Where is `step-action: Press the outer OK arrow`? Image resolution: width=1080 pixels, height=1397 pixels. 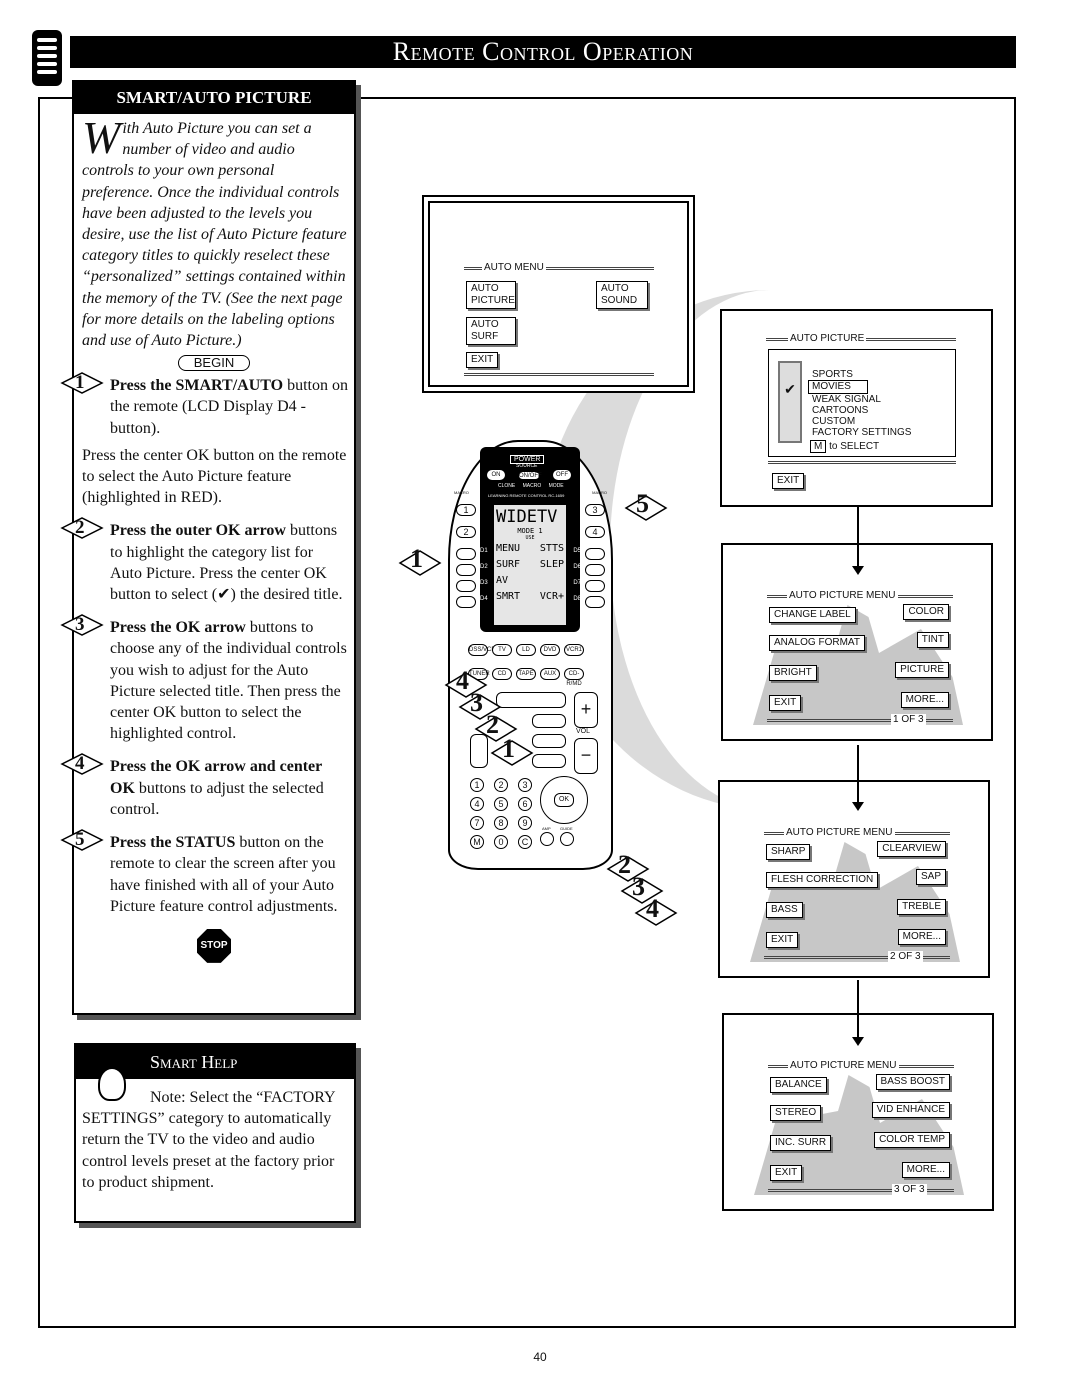
step-action: Press the outer OK arrow is located at coordinates (198, 531).